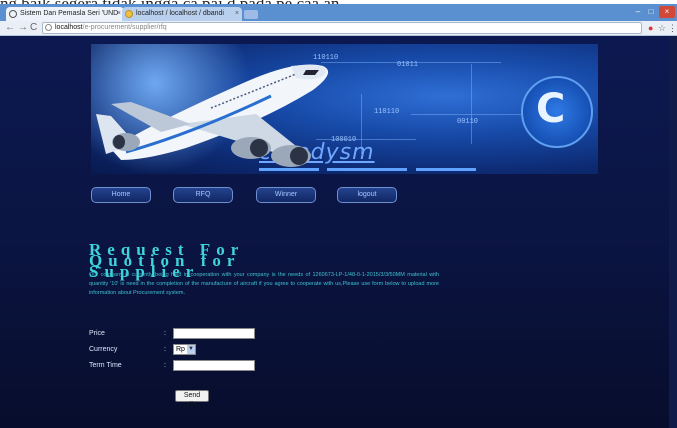 Image resolution: width=677 pixels, height=428 pixels. What do you see at coordinates (69, 27) in the screenshot?
I see `url-host: localhost` at bounding box center [69, 27].